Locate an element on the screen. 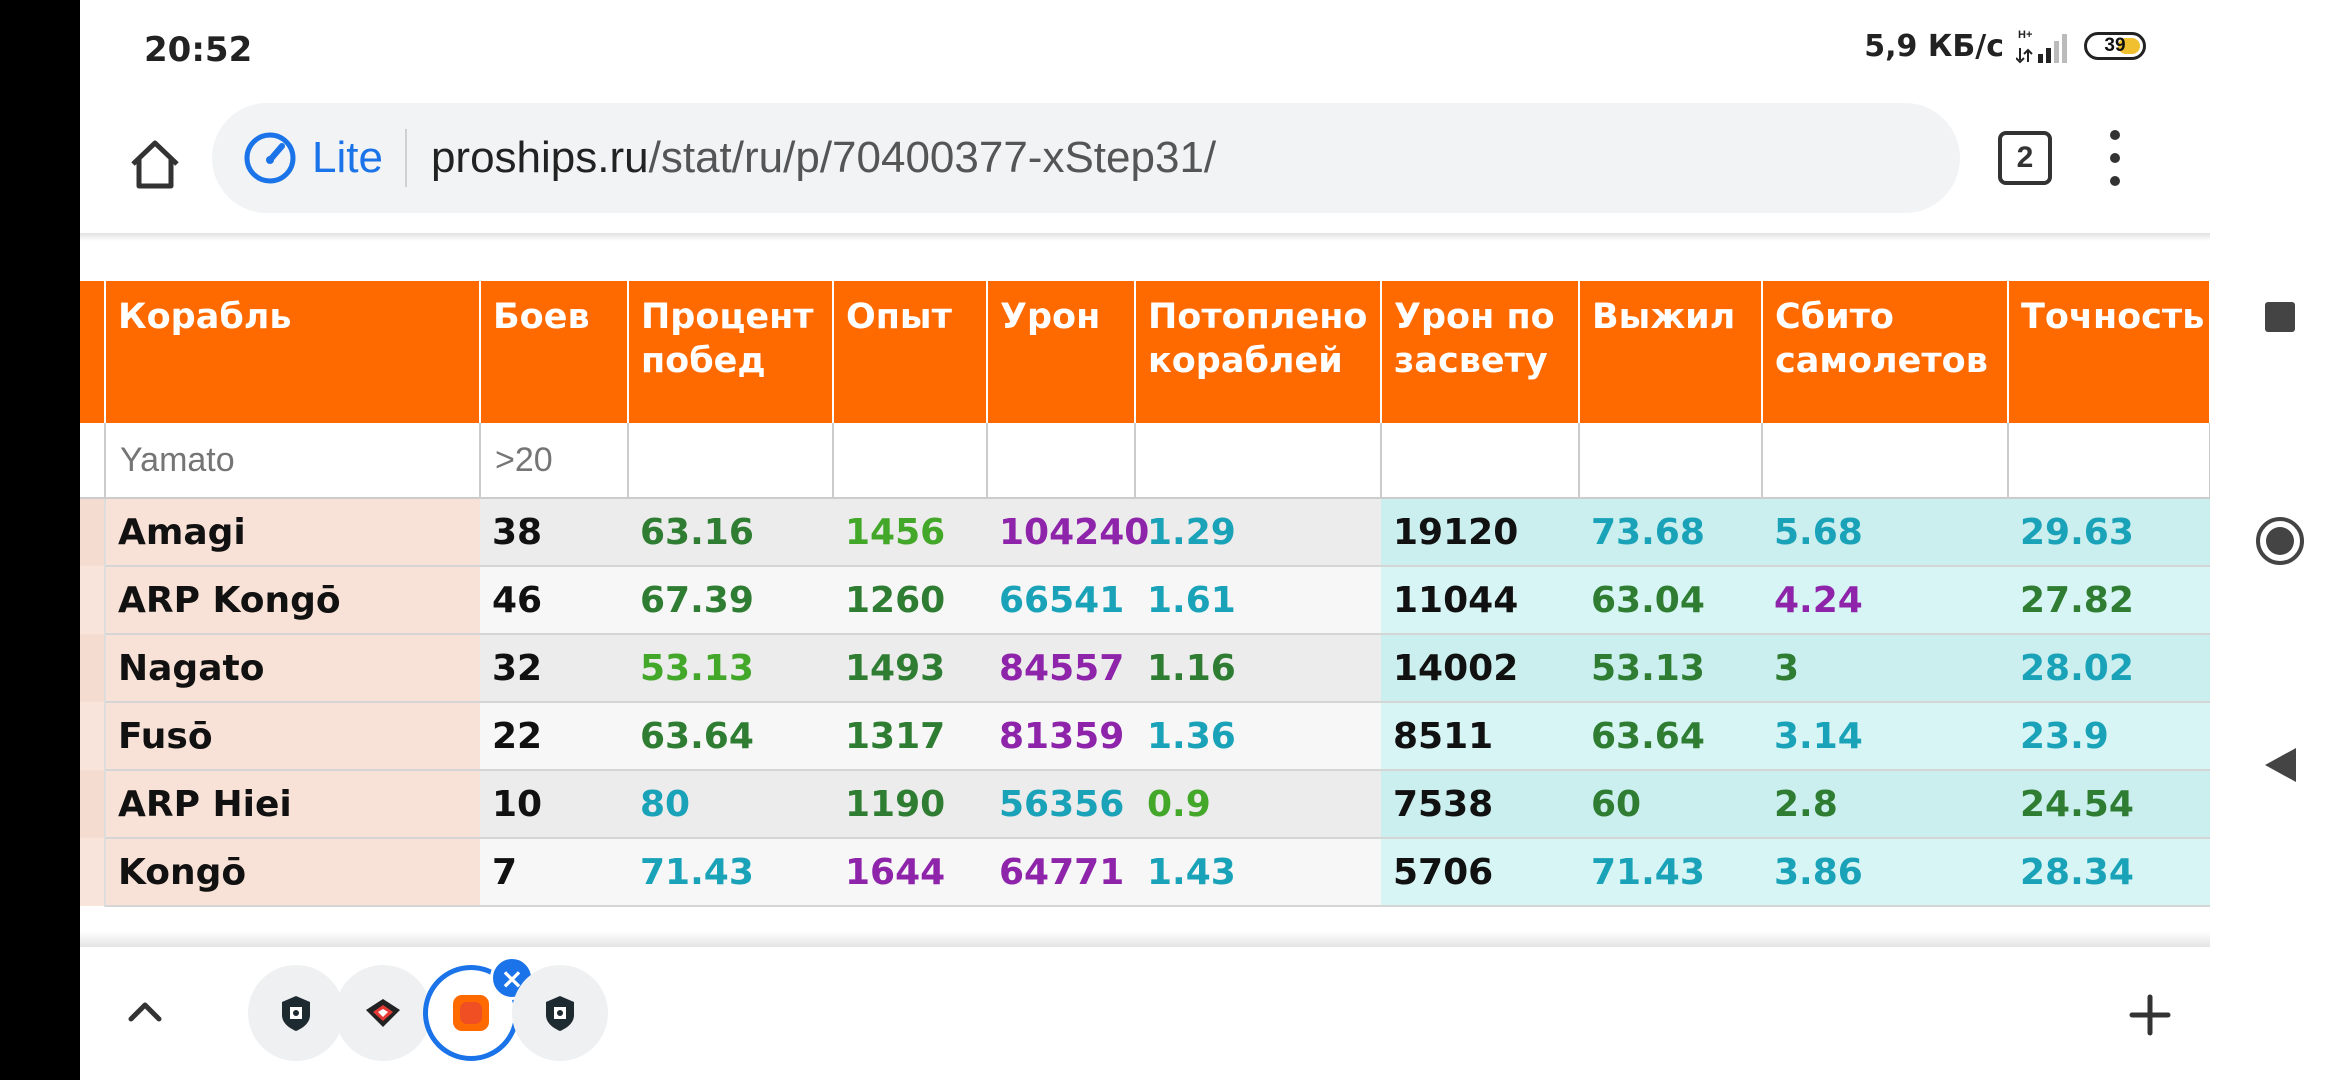  cell-accuracy: 29.63 is located at coordinates (2109, 532).